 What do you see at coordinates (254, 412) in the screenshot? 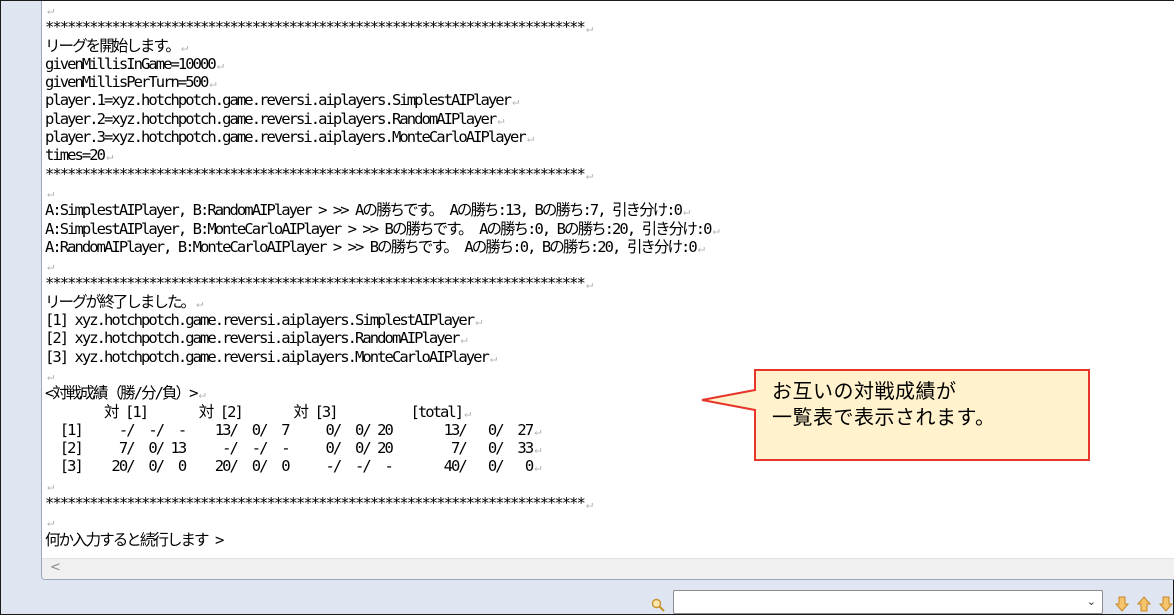
I see `console-line-text: 対 [1] 対 [2] 対 [3] [total]` at bounding box center [254, 412].